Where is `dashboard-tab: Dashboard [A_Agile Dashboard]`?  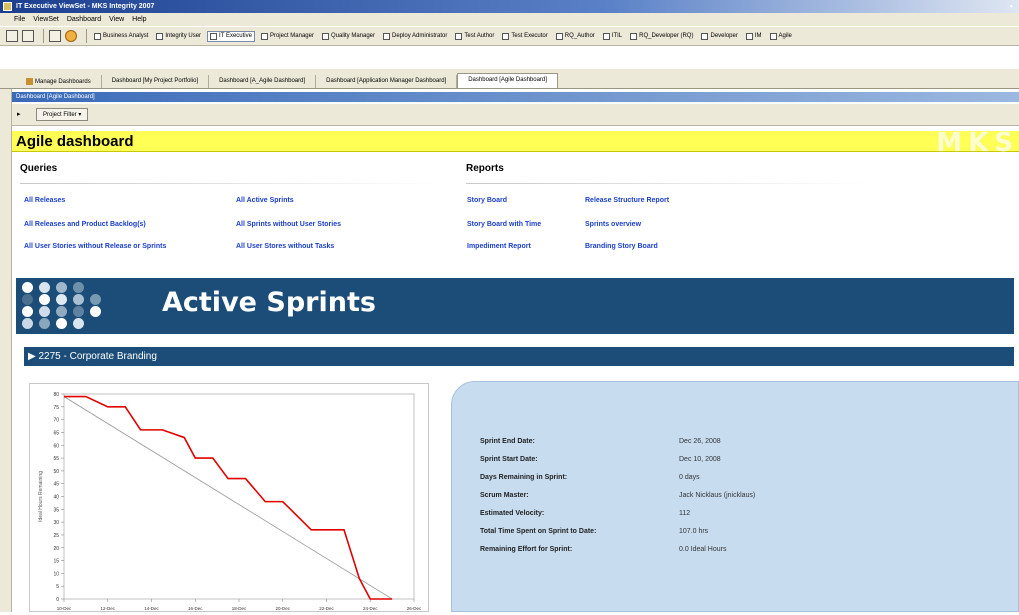
dashboard-tab: Dashboard [A_Agile Dashboard] is located at coordinates (263, 81).